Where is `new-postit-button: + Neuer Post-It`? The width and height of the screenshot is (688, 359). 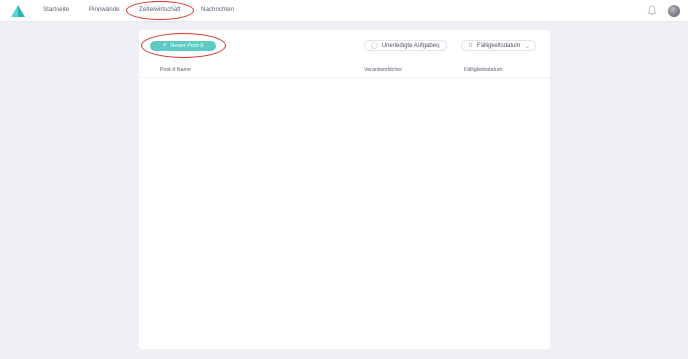 new-postit-button: + Neuer Post-It is located at coordinates (183, 46).